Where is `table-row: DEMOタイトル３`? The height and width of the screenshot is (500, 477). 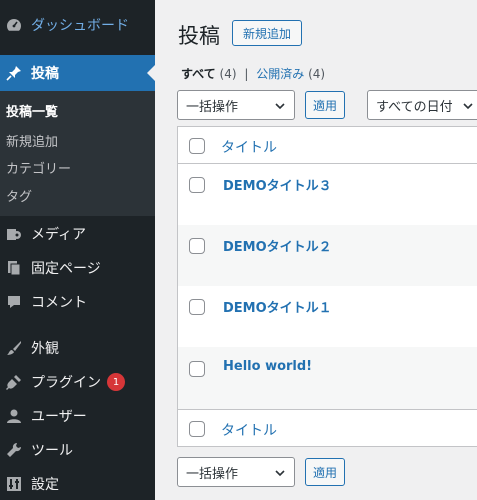 table-row: DEMOタイトル３ is located at coordinates (327, 194).